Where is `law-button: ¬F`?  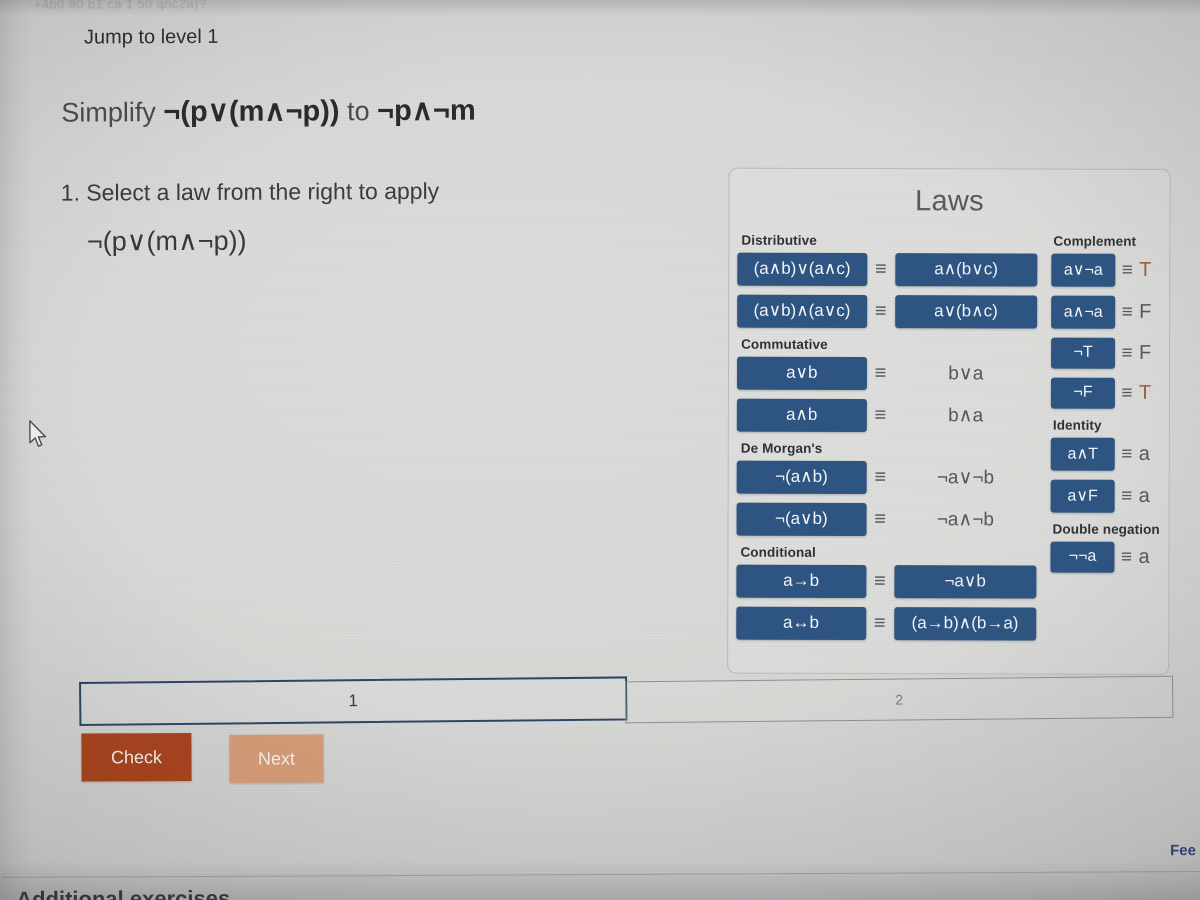
law-button: ¬F is located at coordinates (1082, 393).